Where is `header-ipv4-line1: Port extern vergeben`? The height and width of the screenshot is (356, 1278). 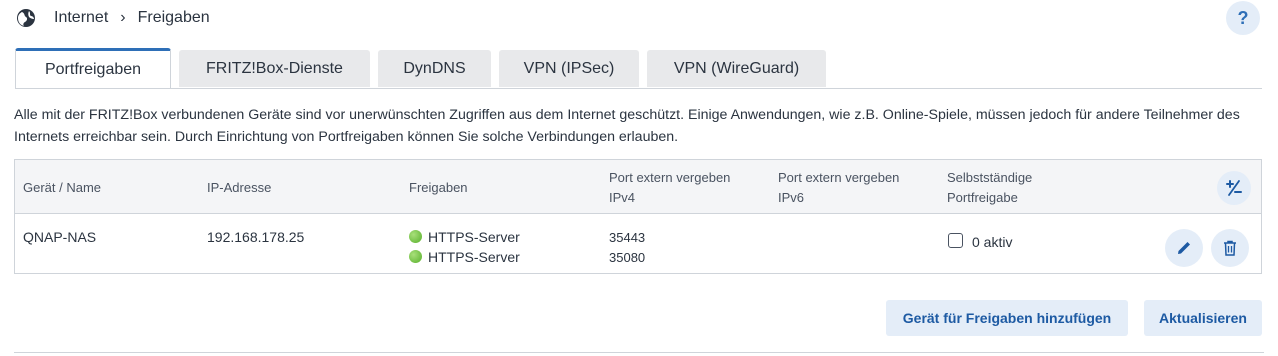
header-ipv4-line1: Port extern vergeben is located at coordinates (670, 177).